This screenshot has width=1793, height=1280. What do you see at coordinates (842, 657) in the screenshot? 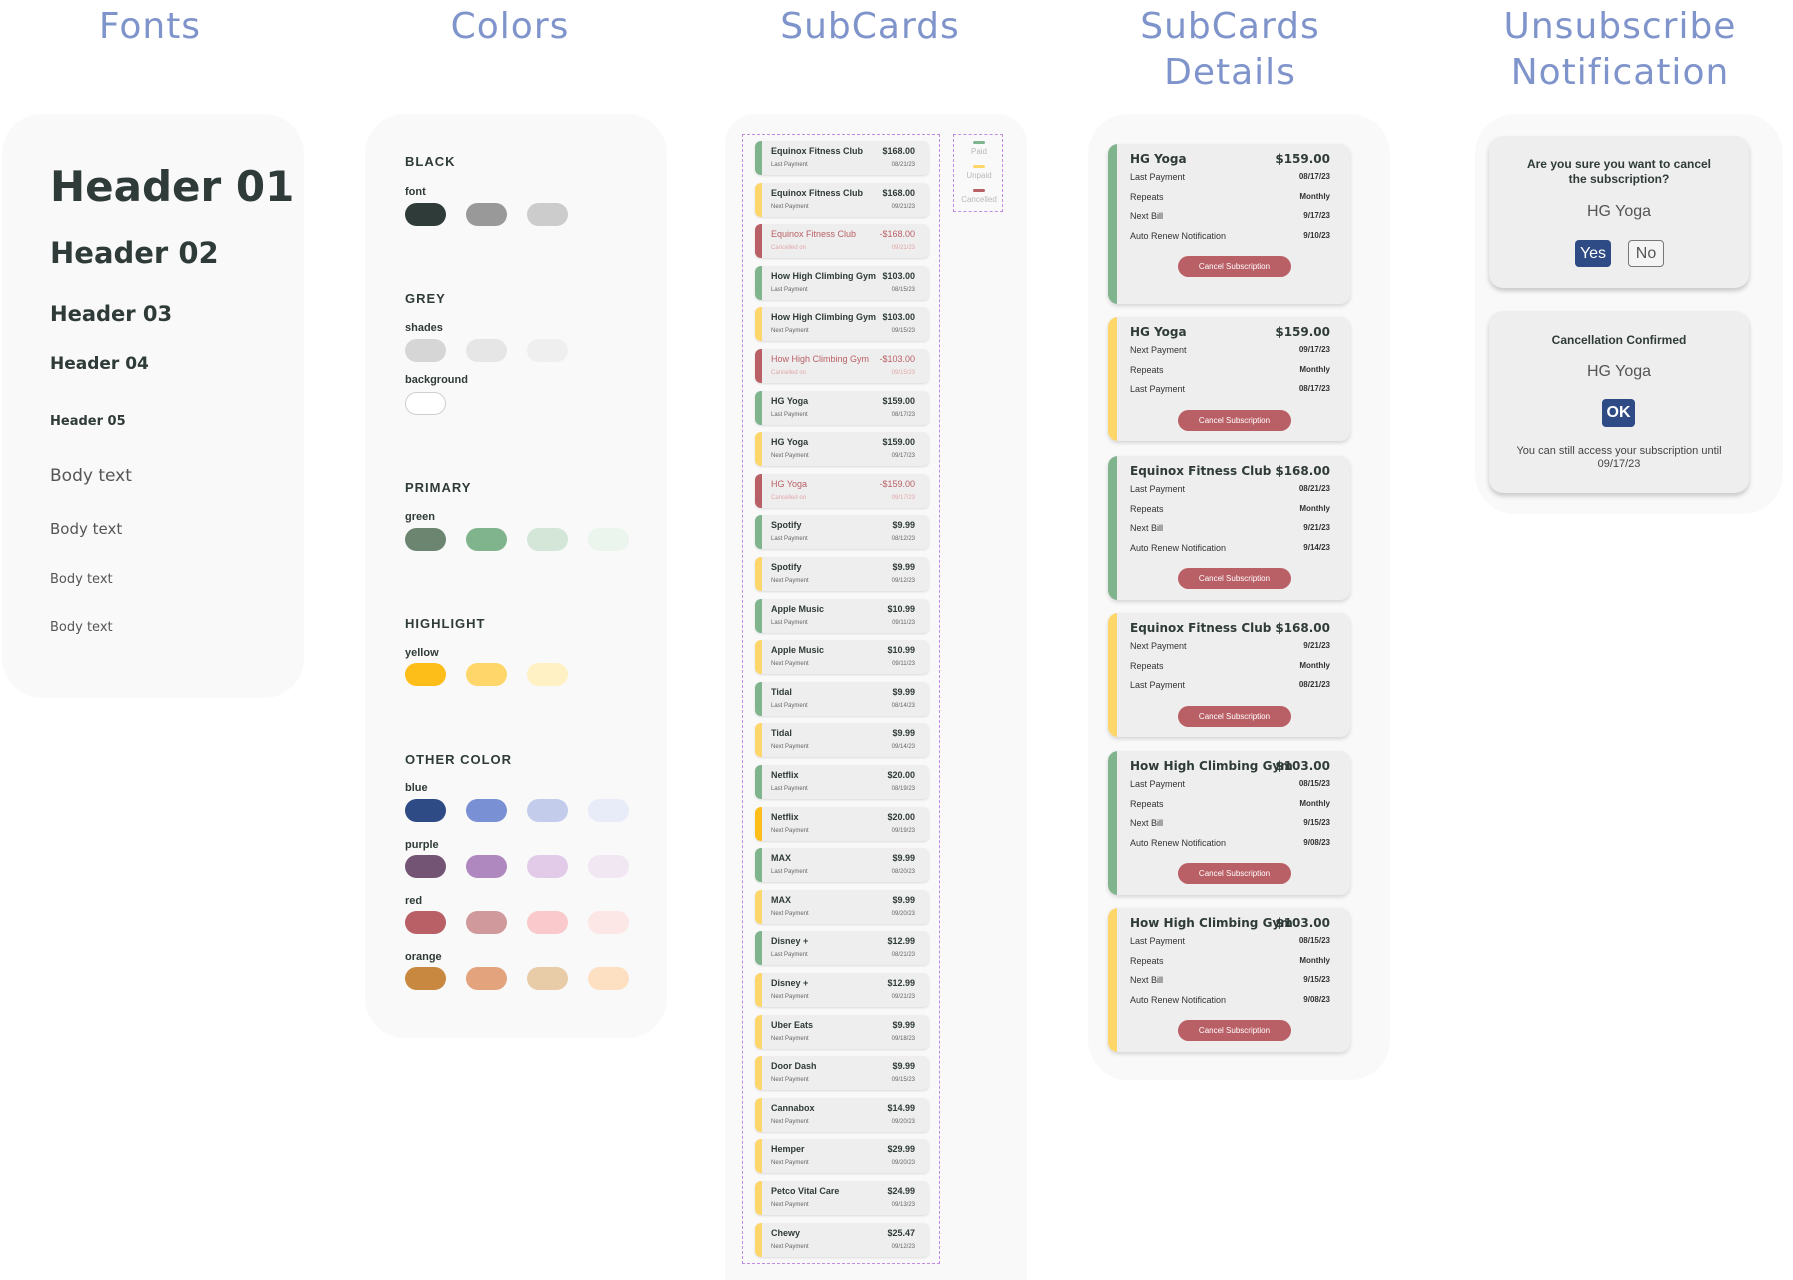
I see `subcard: Apple Music Next Payment $10.99 09/11/23` at bounding box center [842, 657].